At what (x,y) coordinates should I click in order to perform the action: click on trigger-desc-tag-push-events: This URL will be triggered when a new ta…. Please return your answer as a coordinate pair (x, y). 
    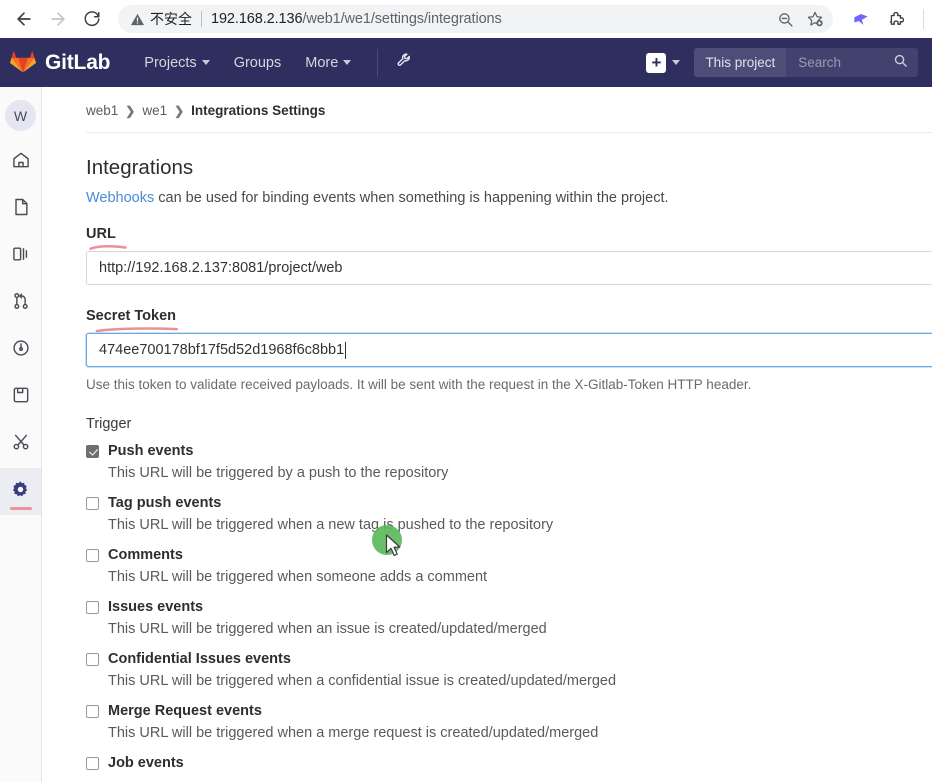
    Looking at the image, I should click on (331, 525).